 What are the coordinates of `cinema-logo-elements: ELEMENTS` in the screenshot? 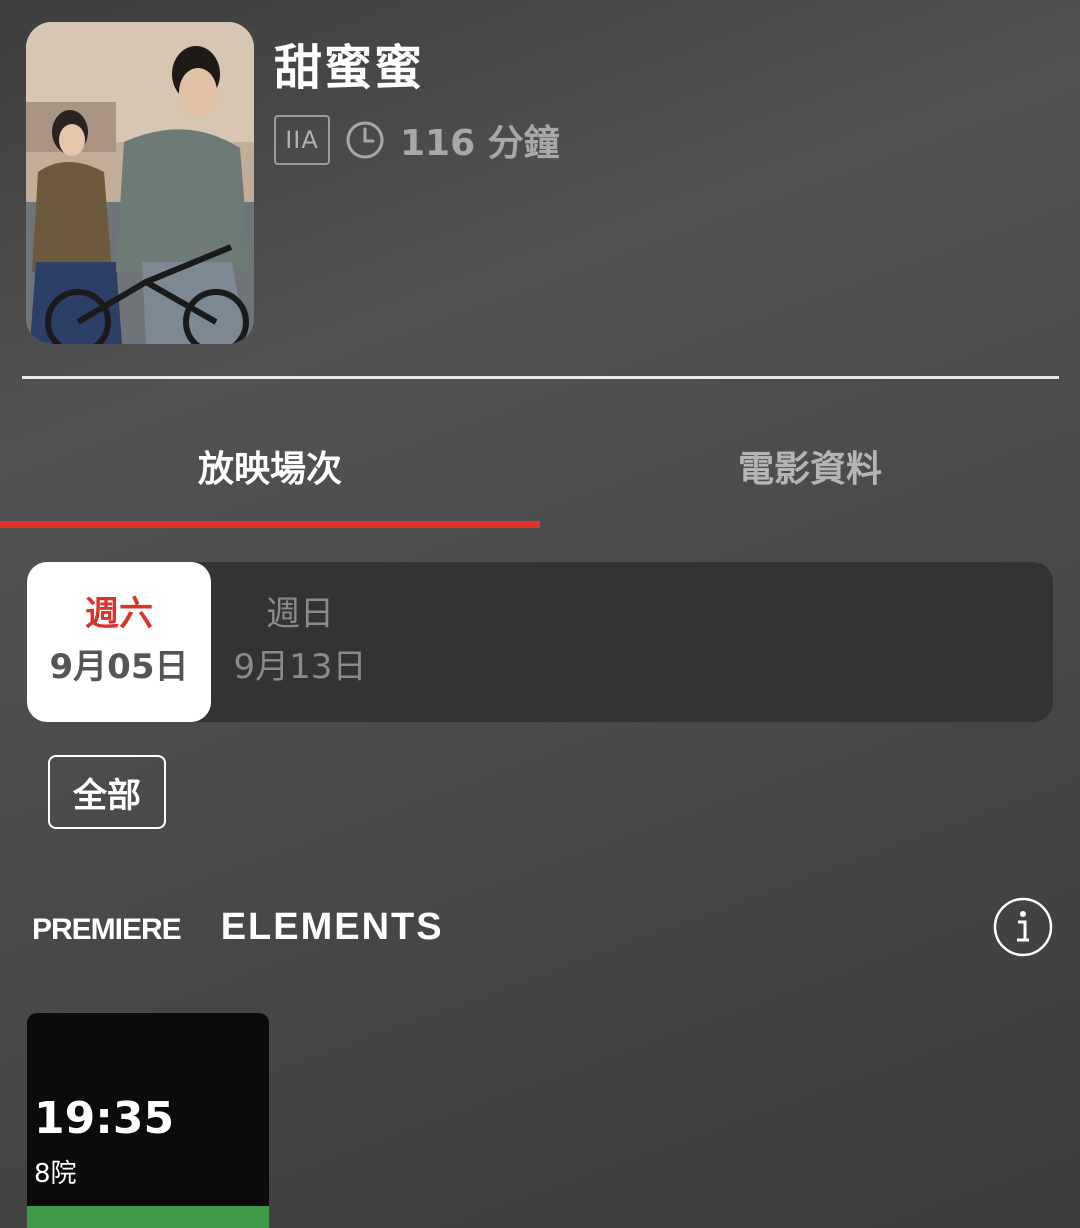 It's located at (332, 927).